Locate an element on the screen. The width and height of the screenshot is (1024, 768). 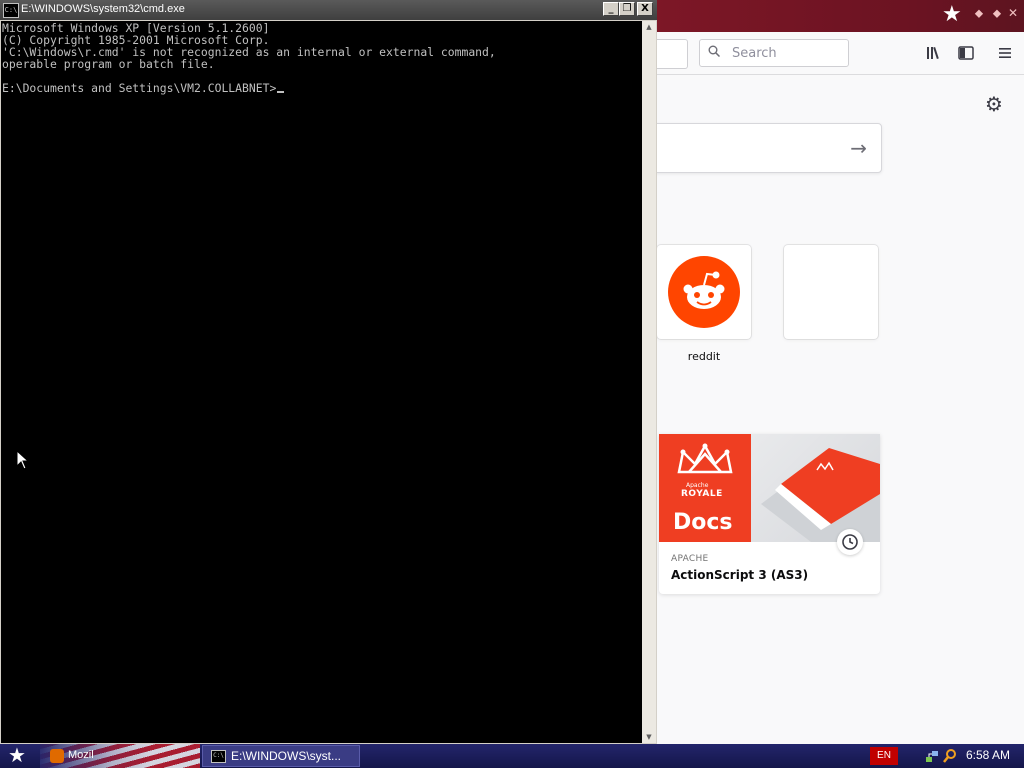
cmd-window-title: E:\WINDOWS\system32\cmd.exe is located at coordinates (103, 9).